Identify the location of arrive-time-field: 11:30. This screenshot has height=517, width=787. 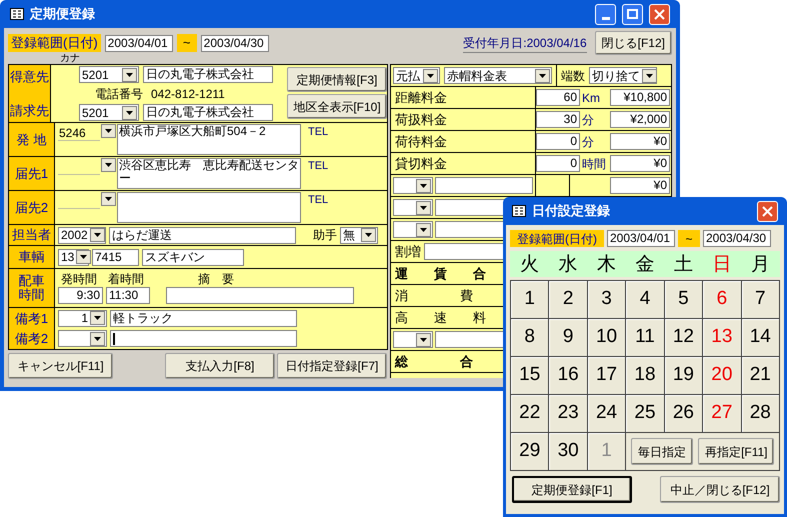
(128, 295).